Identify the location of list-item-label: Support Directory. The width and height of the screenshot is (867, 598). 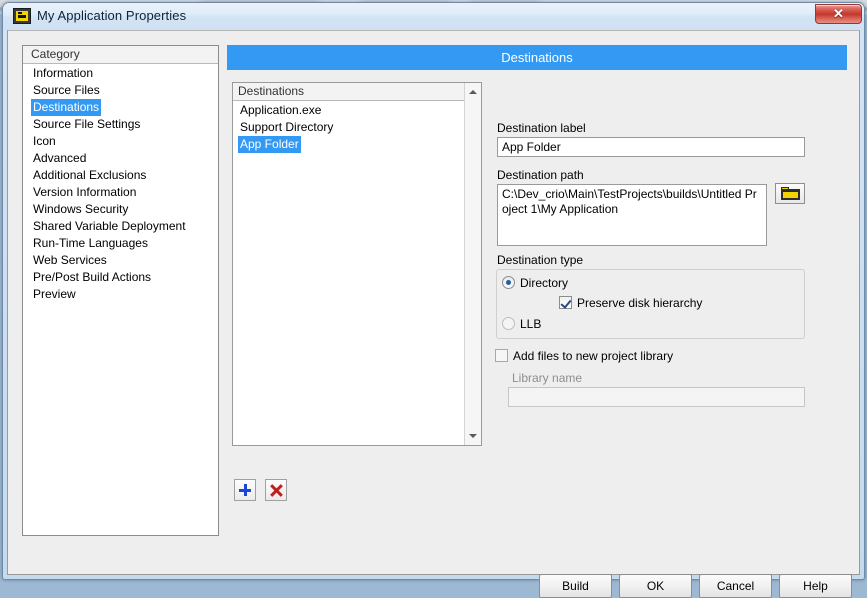
(287, 127).